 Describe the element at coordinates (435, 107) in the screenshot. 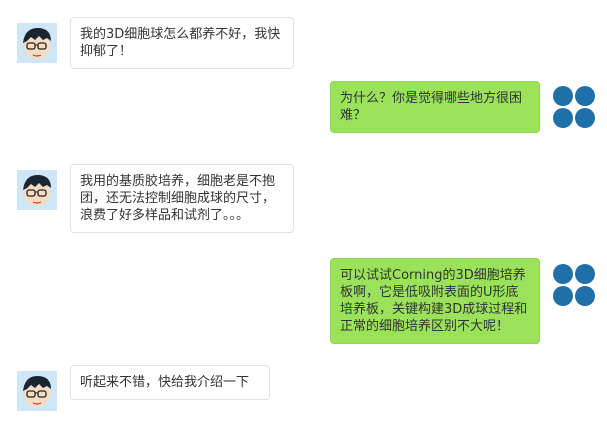

I see `message-bubble-2: 为什么？你是觉得哪些地方很困难？` at that location.